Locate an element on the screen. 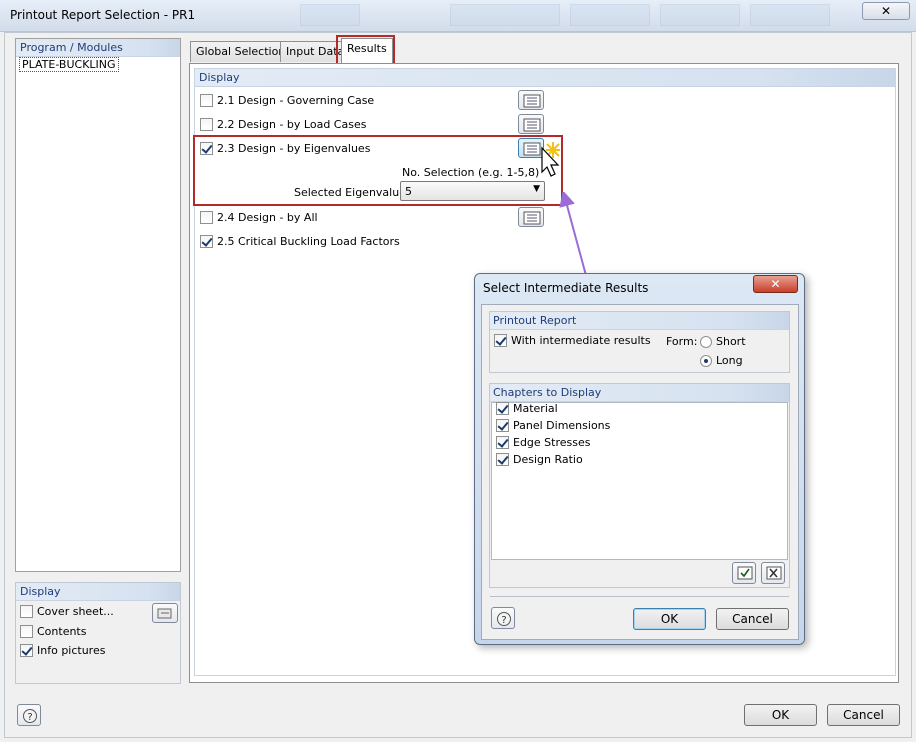  contents-label: Contents is located at coordinates (62, 631).